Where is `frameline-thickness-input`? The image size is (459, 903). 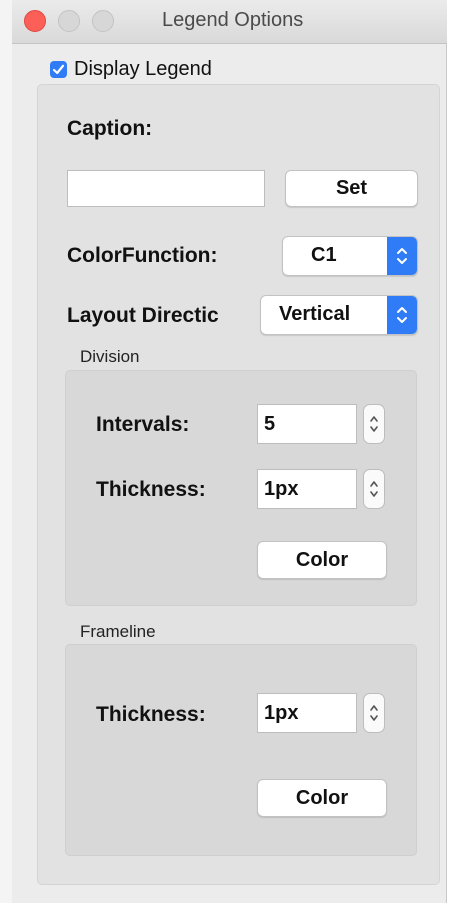
frameline-thickness-input is located at coordinates (307, 713).